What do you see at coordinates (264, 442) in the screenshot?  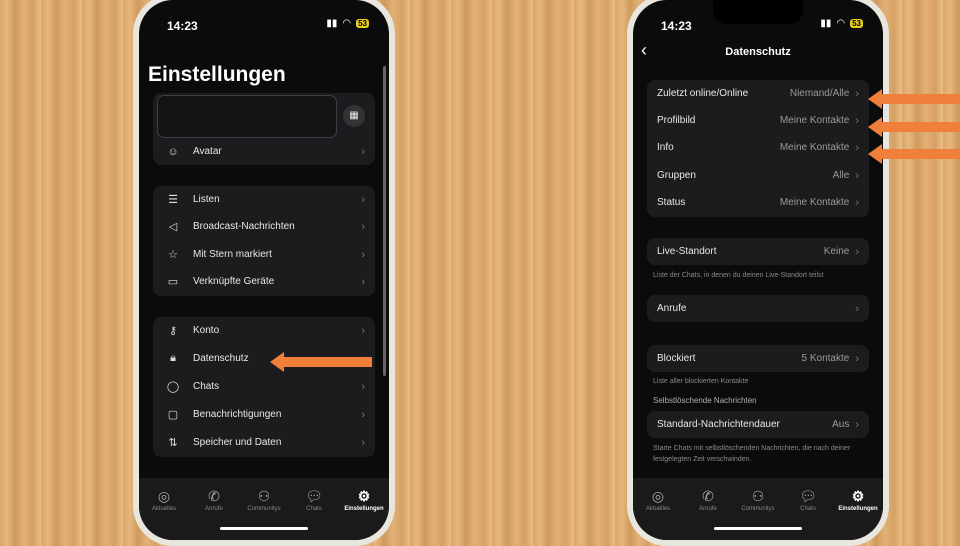 I see `settings-item-storage: ⇅ Speicher und Daten ›` at bounding box center [264, 442].